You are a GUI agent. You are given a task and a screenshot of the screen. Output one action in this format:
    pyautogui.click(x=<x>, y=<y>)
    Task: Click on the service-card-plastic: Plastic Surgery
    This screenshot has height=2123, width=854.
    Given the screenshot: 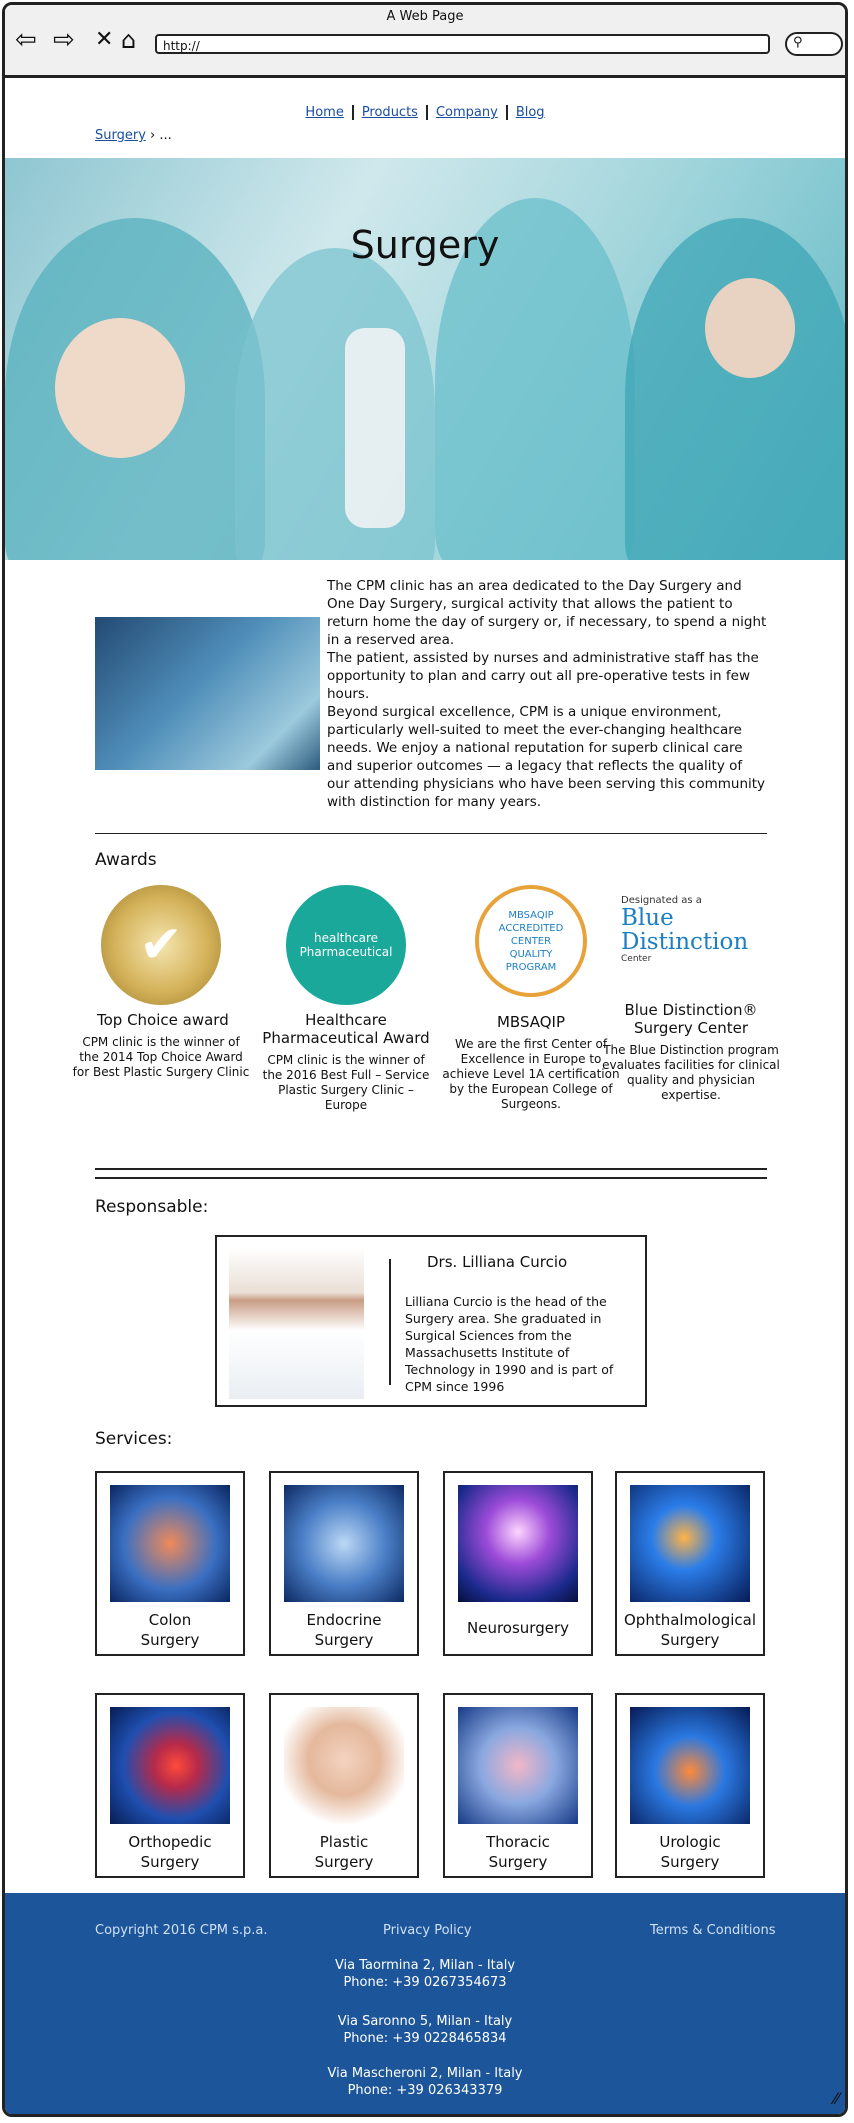 What is the action you would take?
    pyautogui.click(x=344, y=1785)
    